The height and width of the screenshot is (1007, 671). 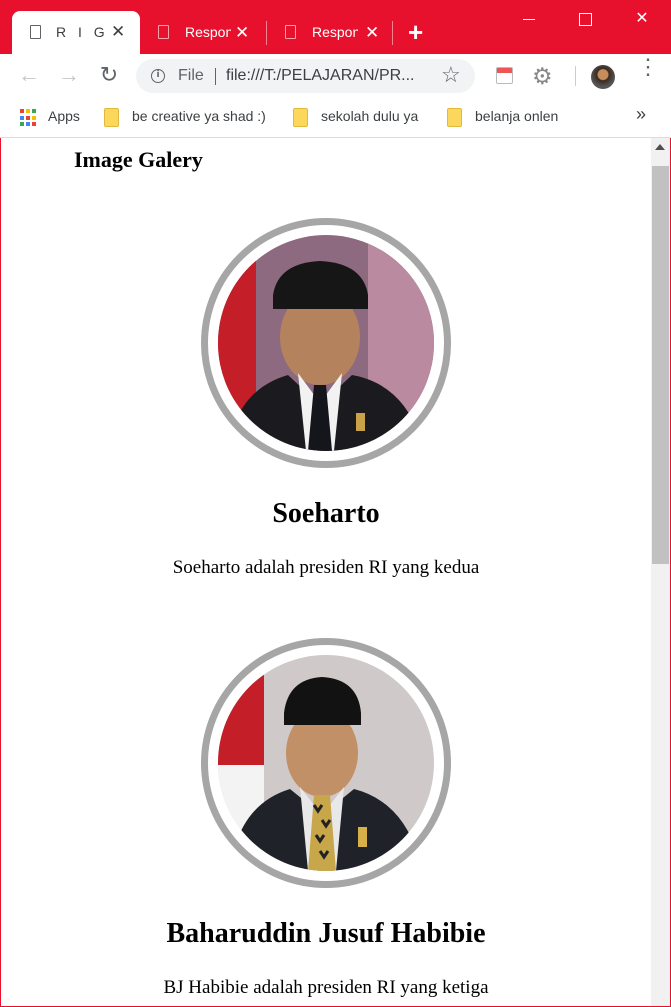 I want to click on url-divider, so click(x=215, y=76).